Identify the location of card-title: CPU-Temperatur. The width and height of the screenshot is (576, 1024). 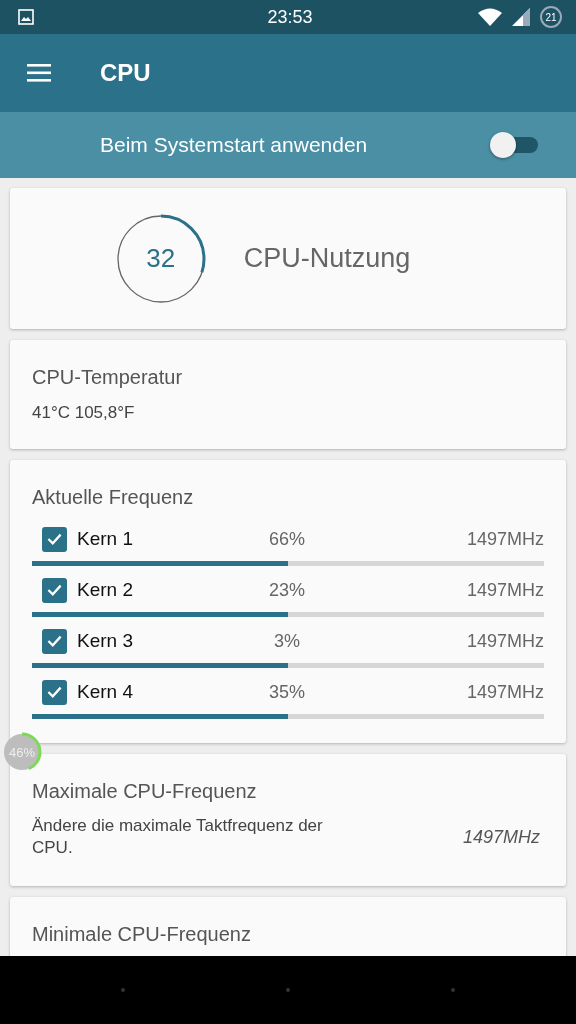
(108, 377).